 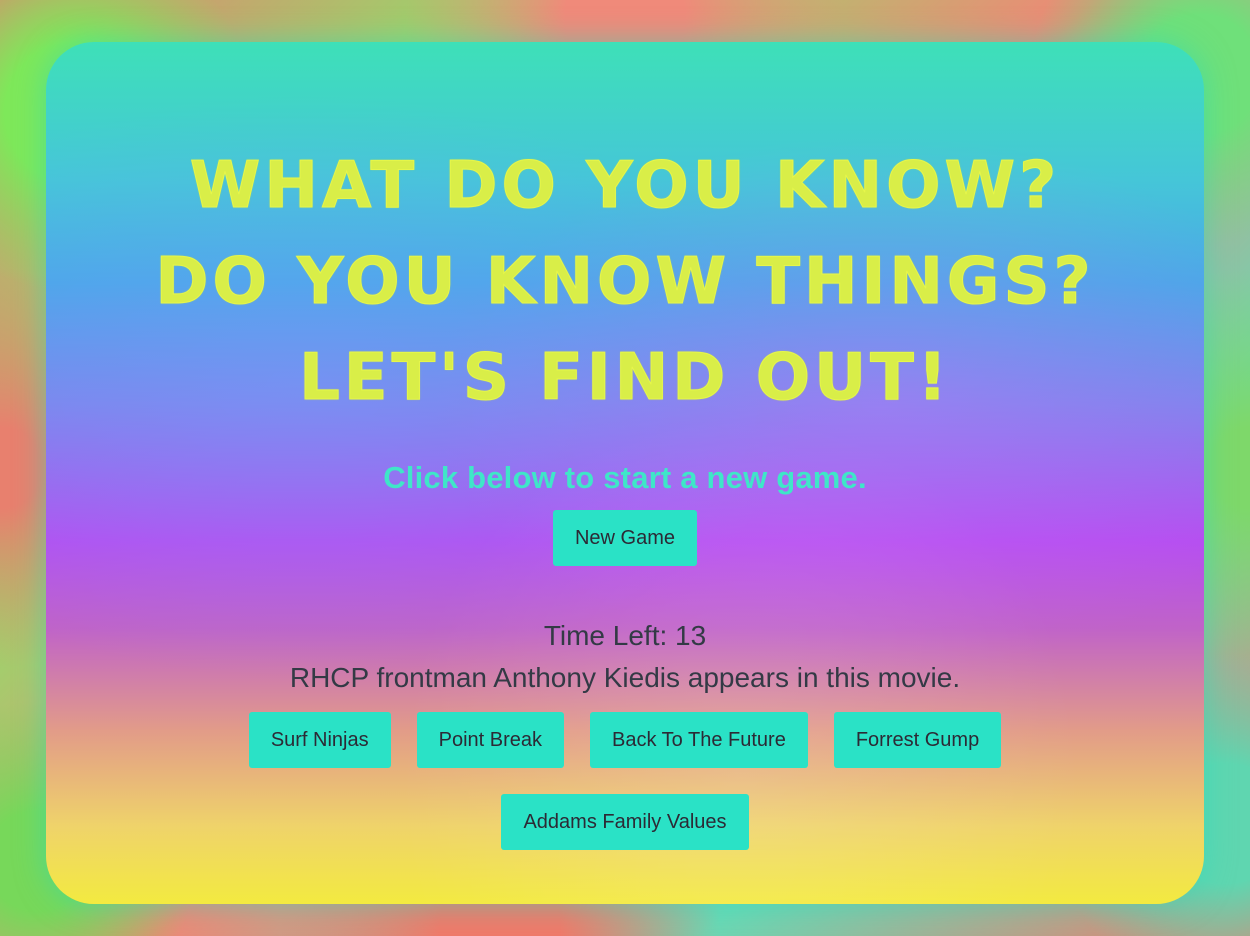 What do you see at coordinates (625, 822) in the screenshot?
I see `answer-button: Addams Family Values` at bounding box center [625, 822].